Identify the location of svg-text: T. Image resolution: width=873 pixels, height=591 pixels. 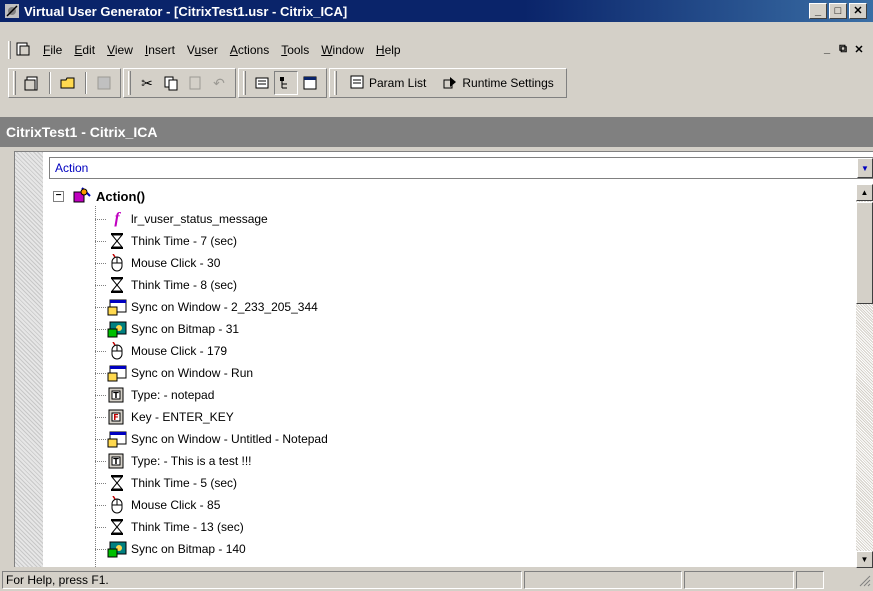
(116, 461).